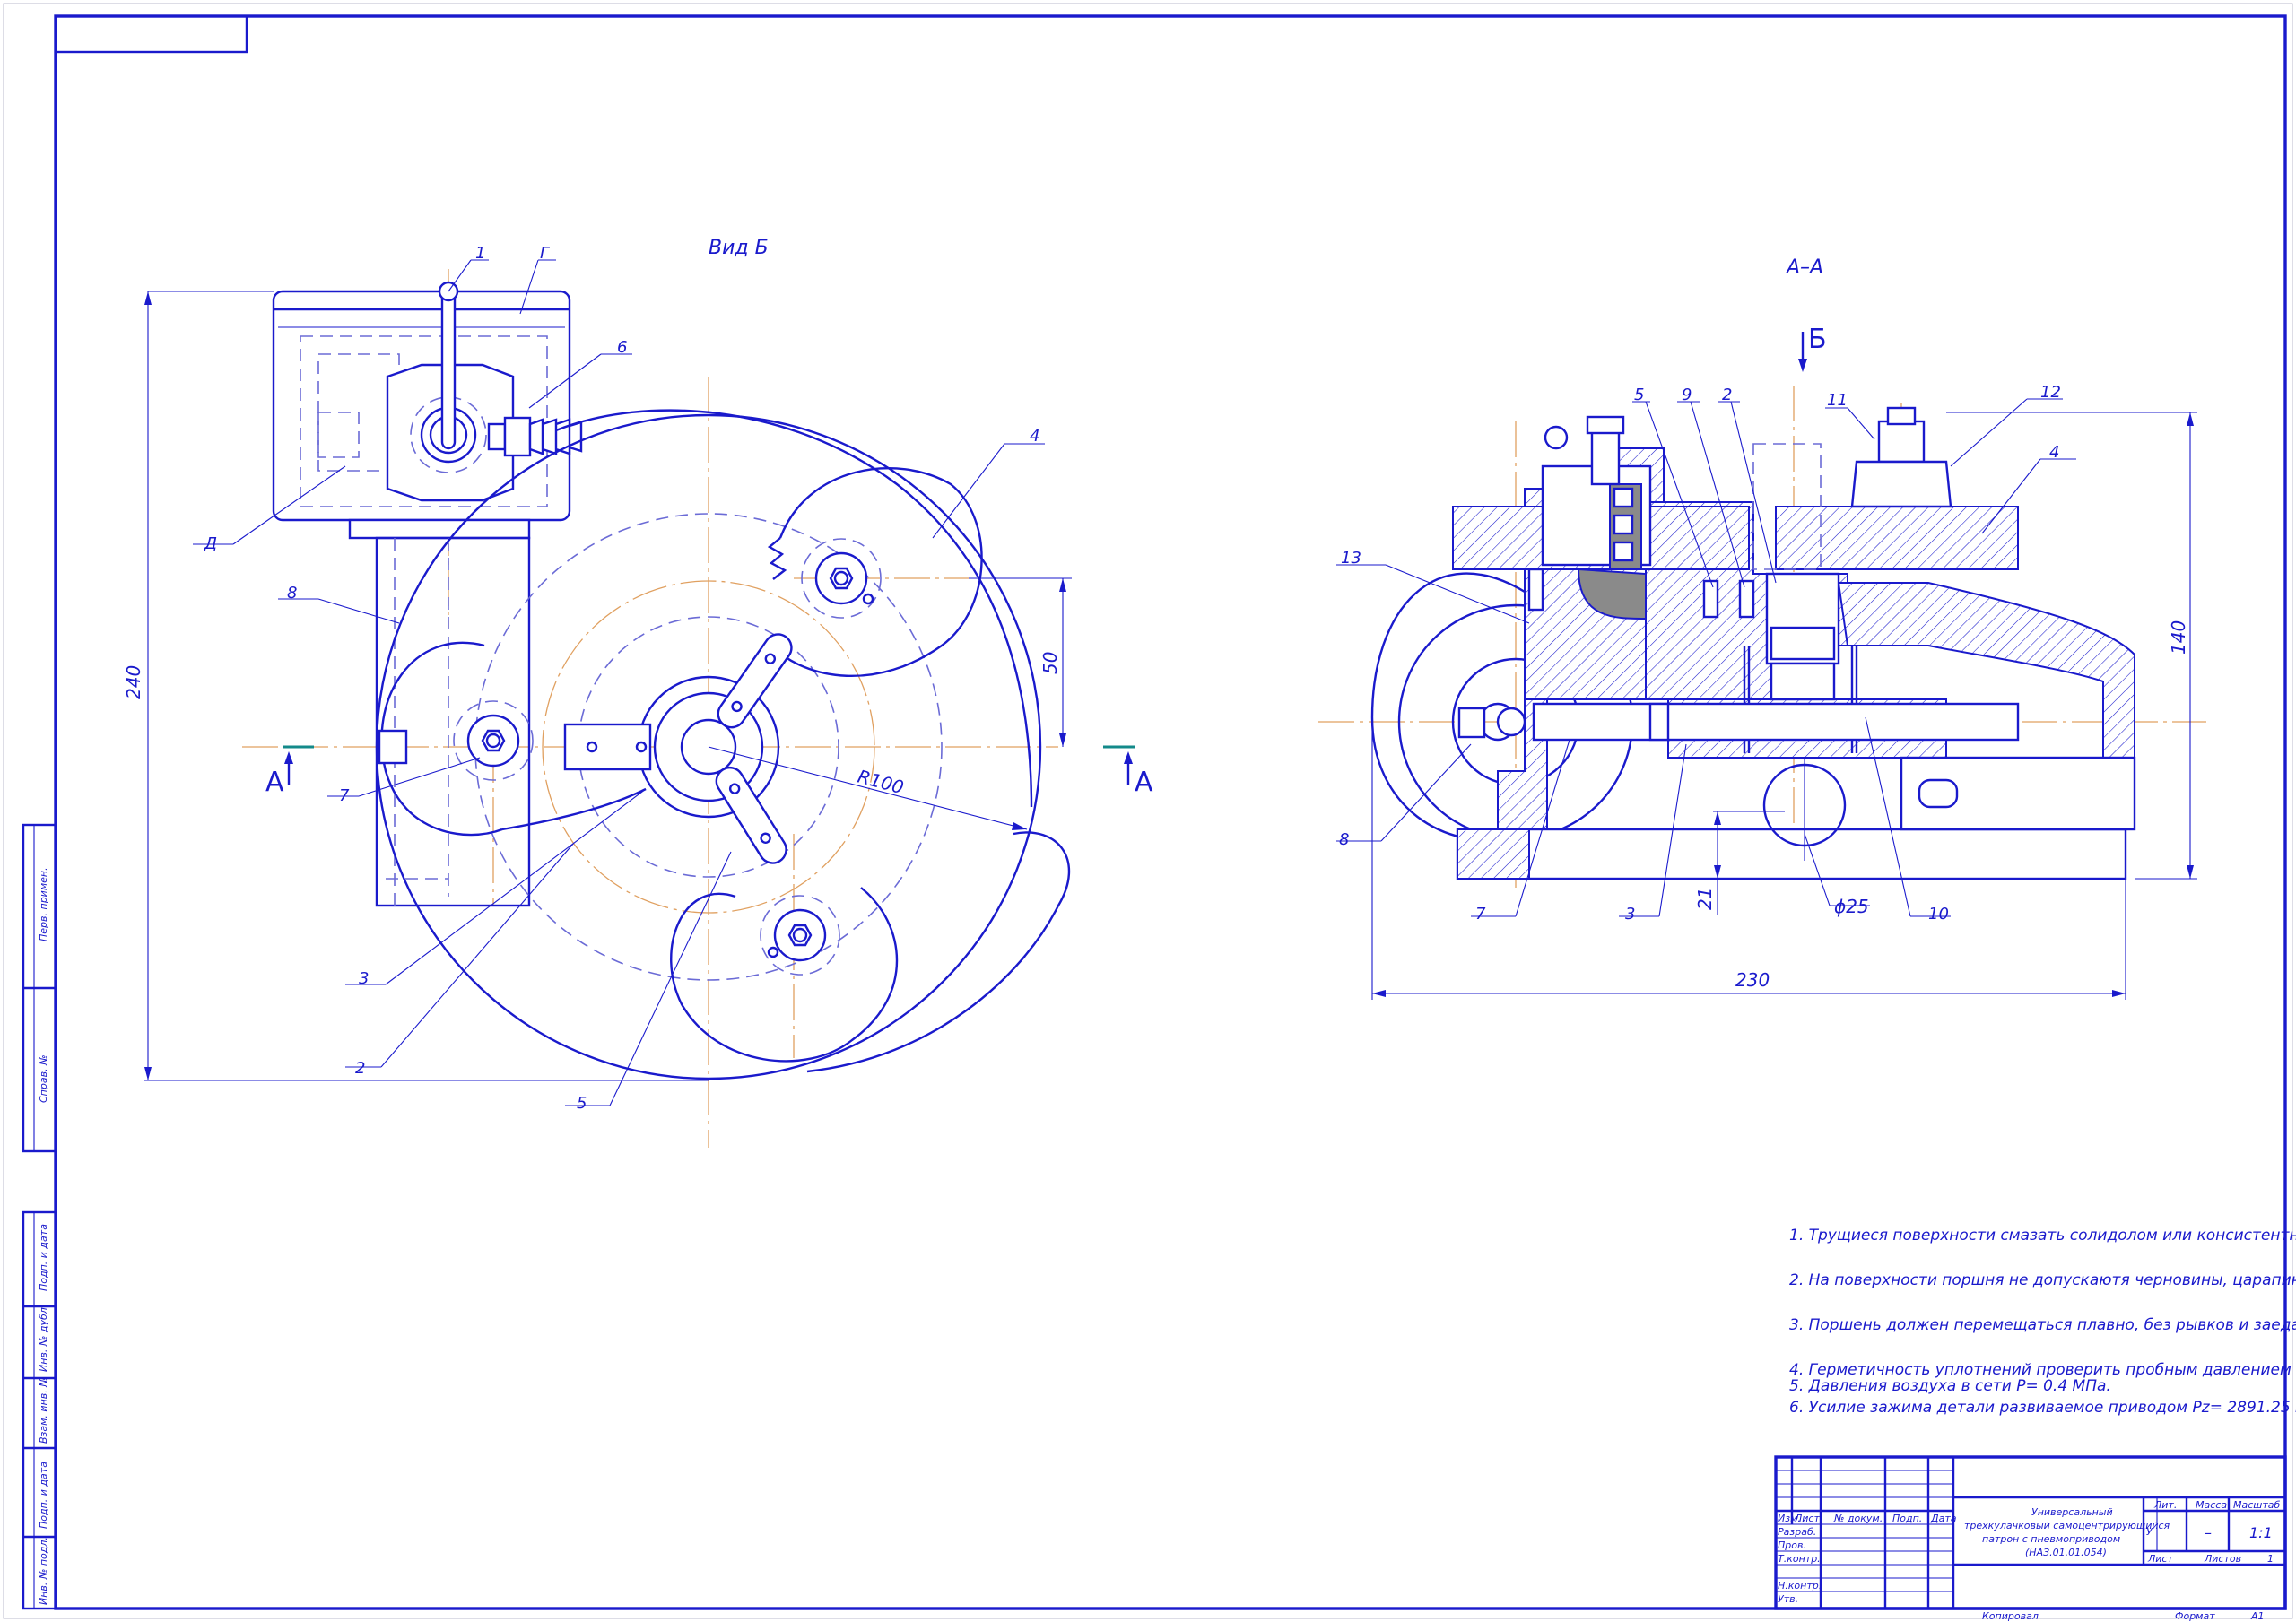  Describe the element at coordinates (2160, 1559) in the screenshot. I see `sheet-label: Лист` at that location.